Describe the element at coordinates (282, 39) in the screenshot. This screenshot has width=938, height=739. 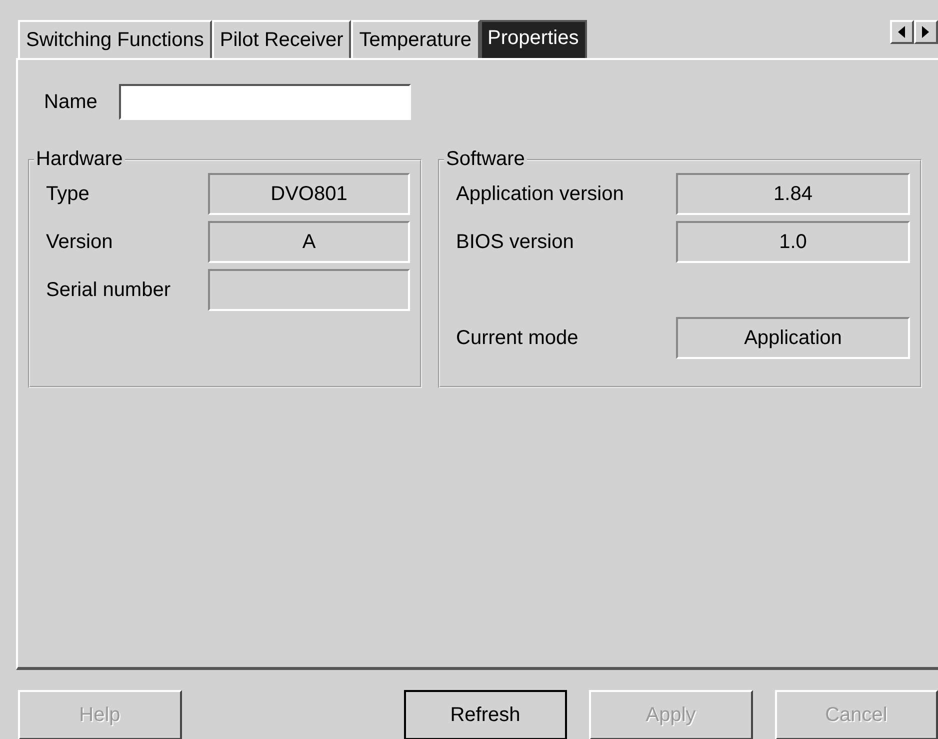
I see `tab: Pilot Receiver` at that location.